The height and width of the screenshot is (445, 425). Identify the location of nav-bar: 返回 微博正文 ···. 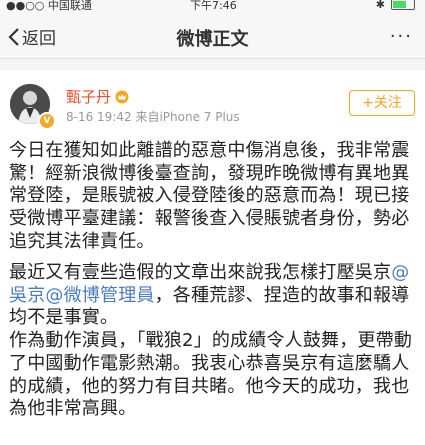
(212, 36).